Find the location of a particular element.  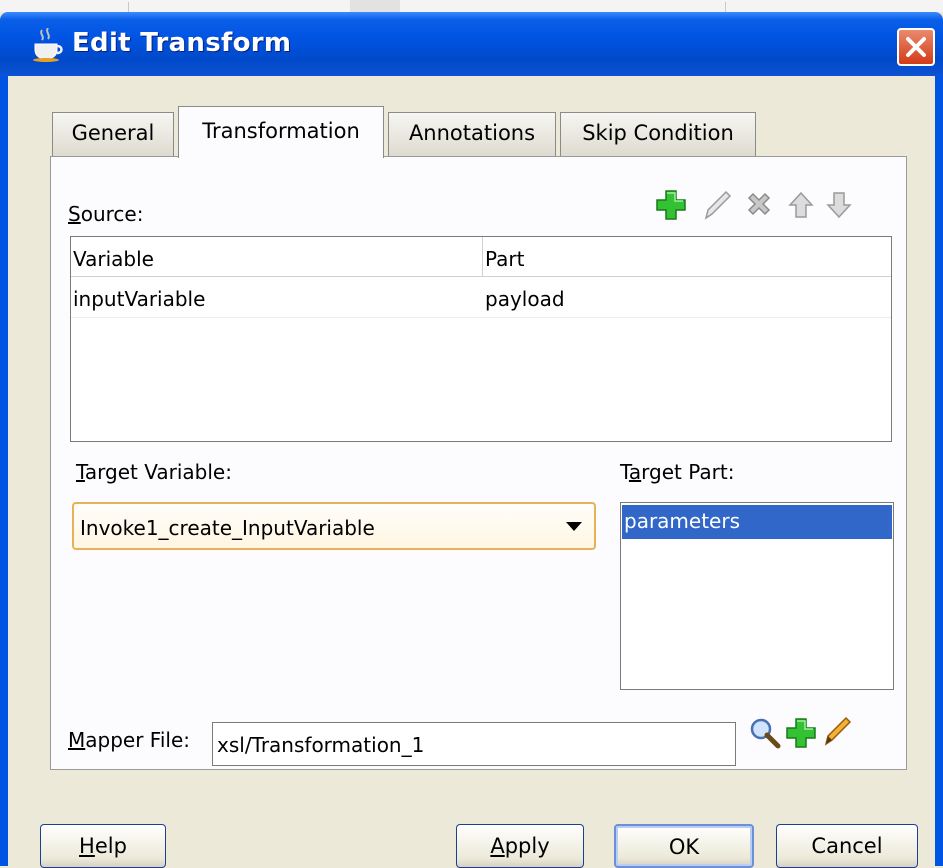

close-icon is located at coordinates (916, 47).